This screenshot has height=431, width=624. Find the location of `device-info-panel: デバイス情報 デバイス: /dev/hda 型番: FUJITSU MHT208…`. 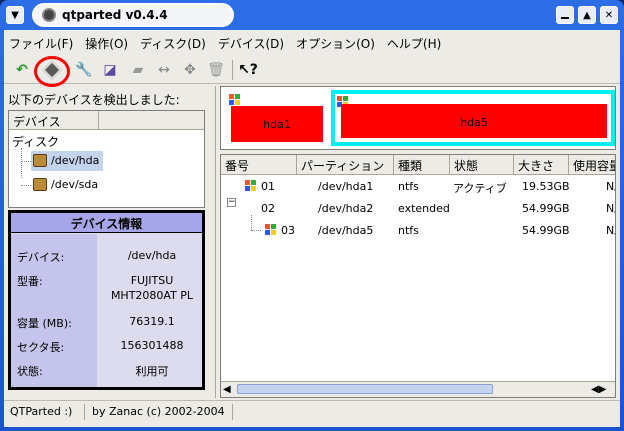

device-info-panel: デバイス情報 デバイス: /dev/hda 型番: FUJITSU MHT208… is located at coordinates (106, 300).